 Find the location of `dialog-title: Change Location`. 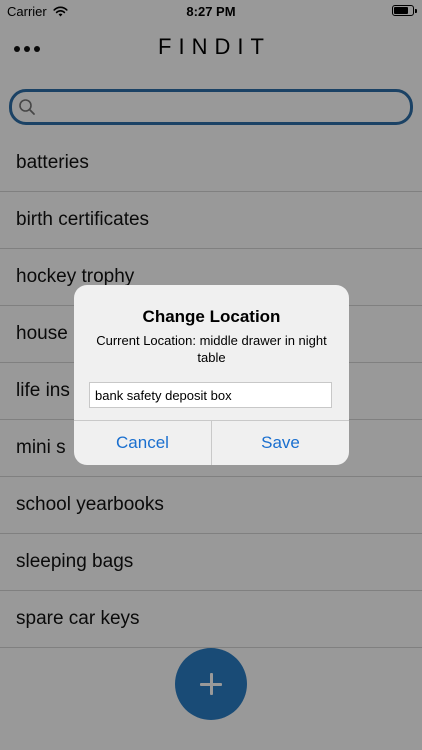

dialog-title: Change Location is located at coordinates (211, 316).